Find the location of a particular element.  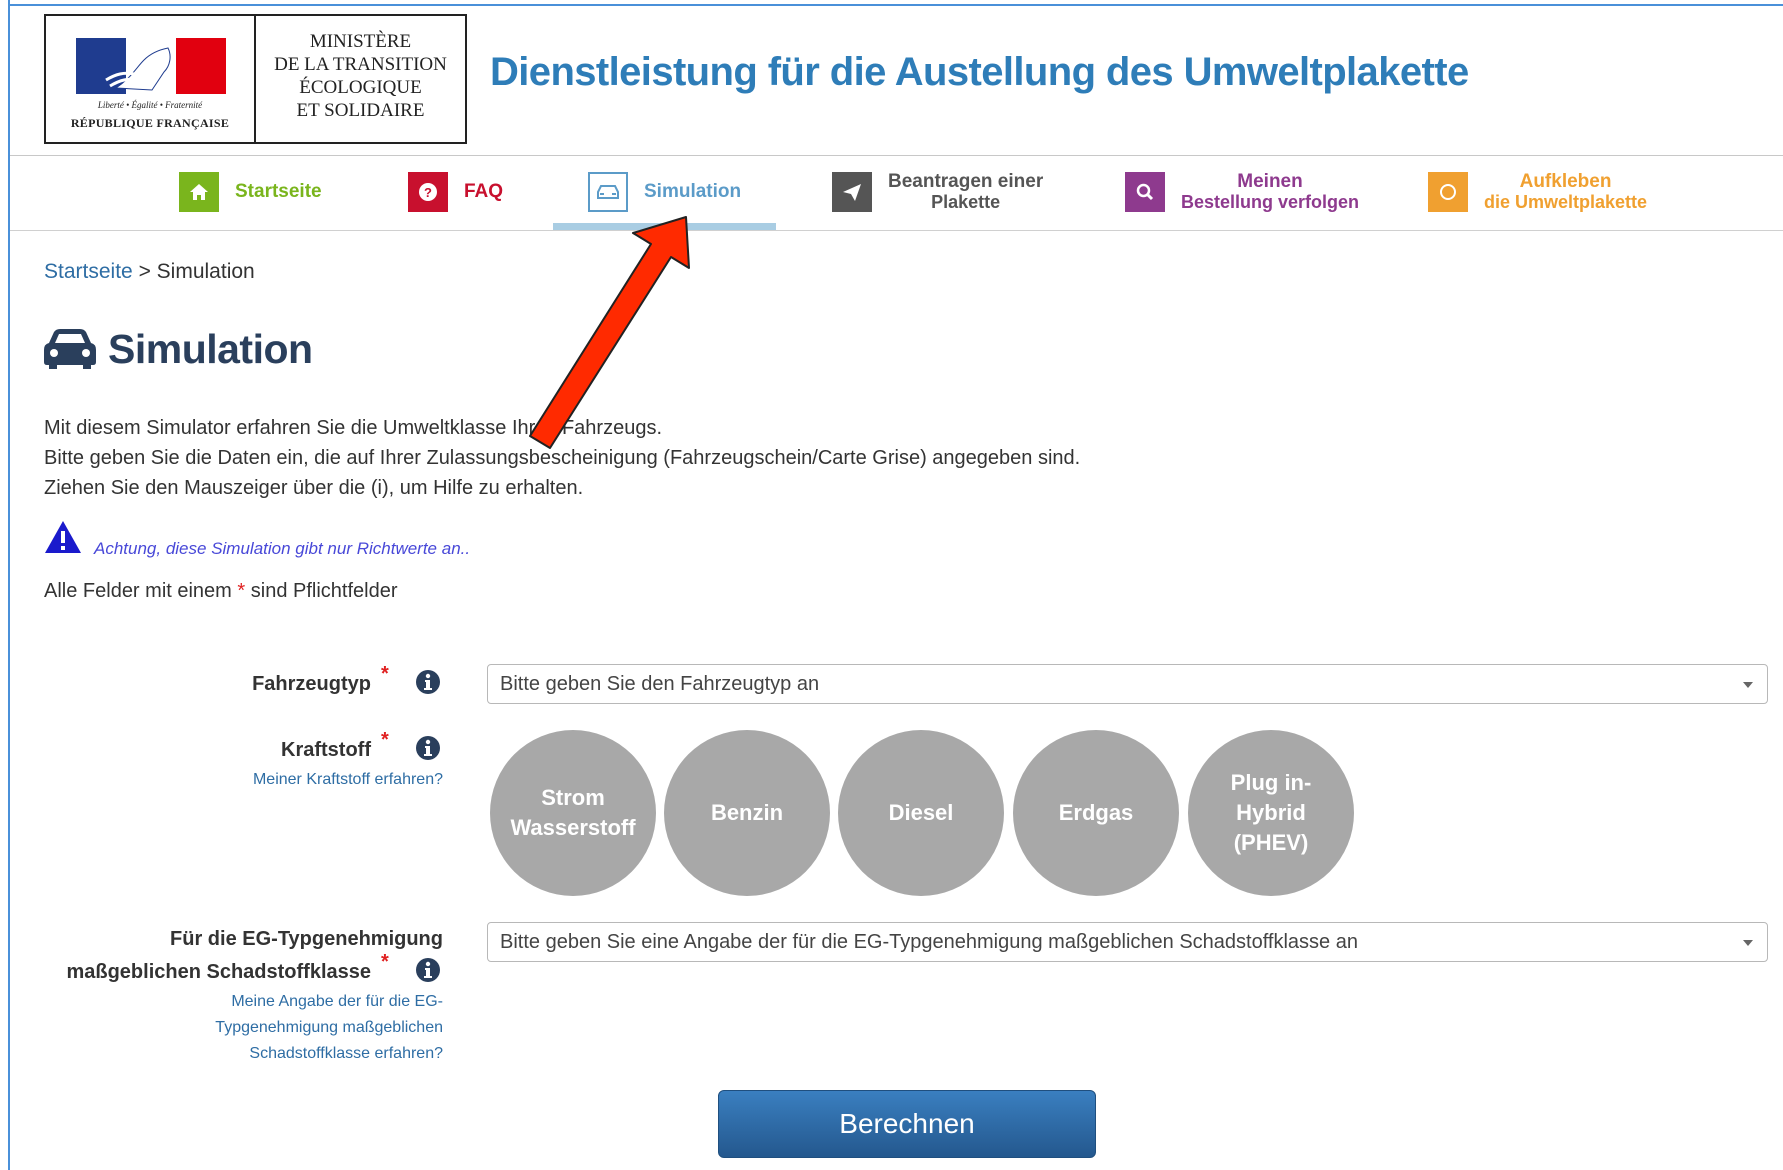

nav-label: Meinen Bestellung verfolgen is located at coordinates (1270, 192).